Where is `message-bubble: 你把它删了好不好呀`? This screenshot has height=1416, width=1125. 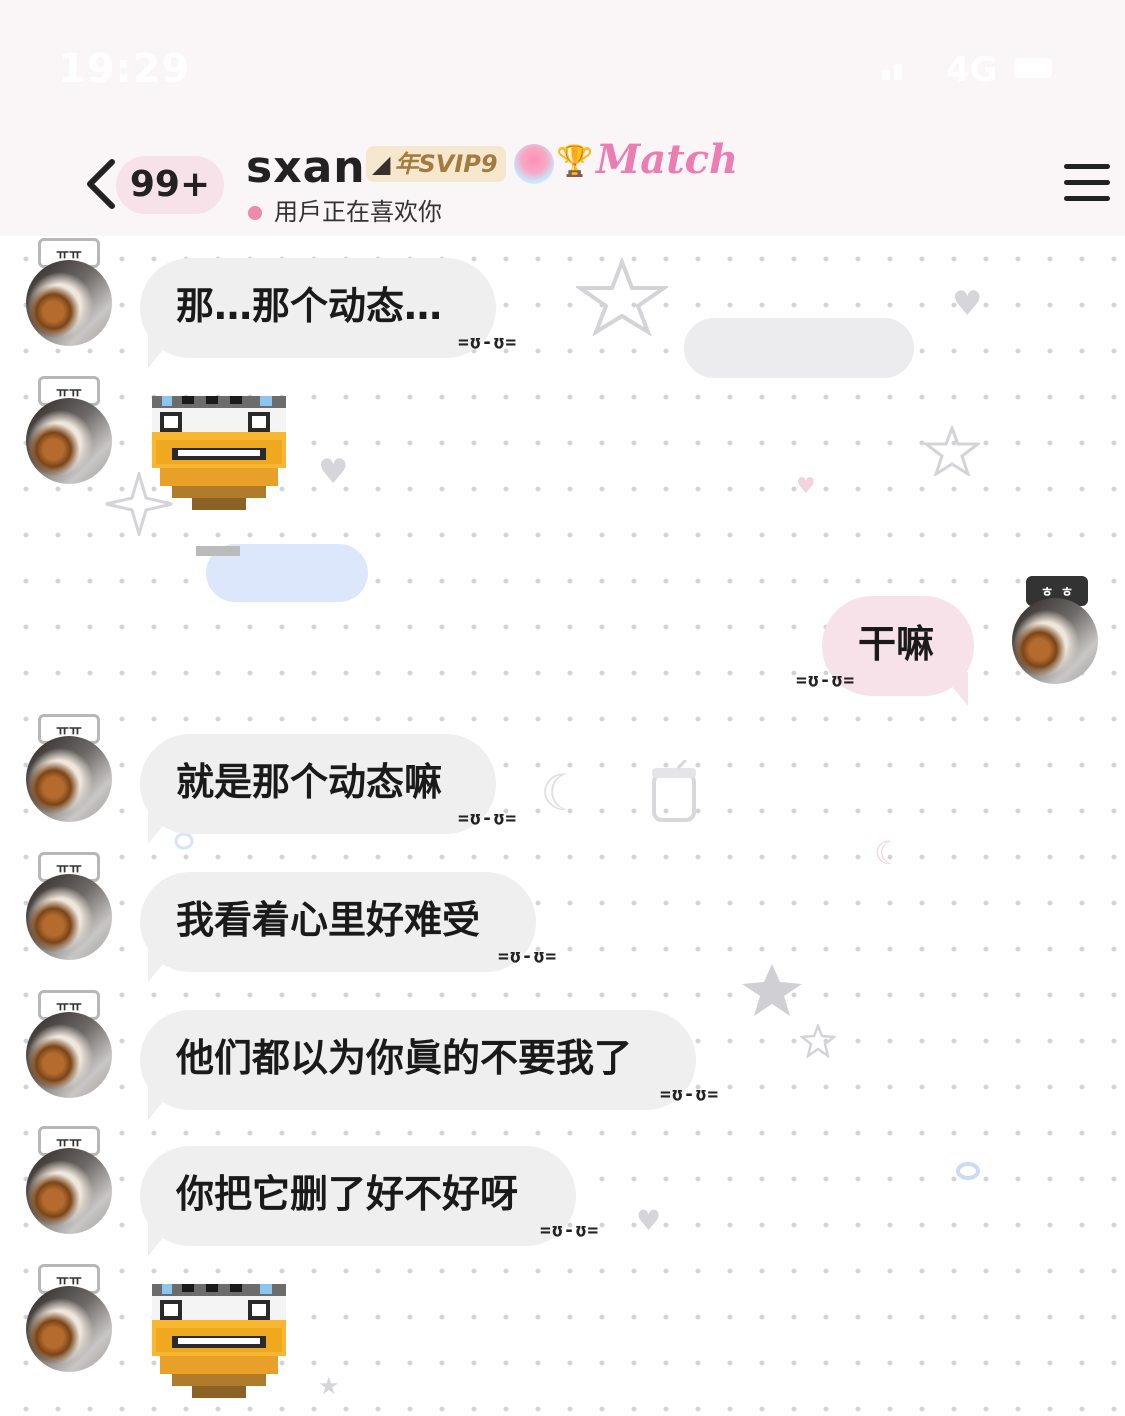 message-bubble: 你把它删了好不好呀 is located at coordinates (358, 1196).